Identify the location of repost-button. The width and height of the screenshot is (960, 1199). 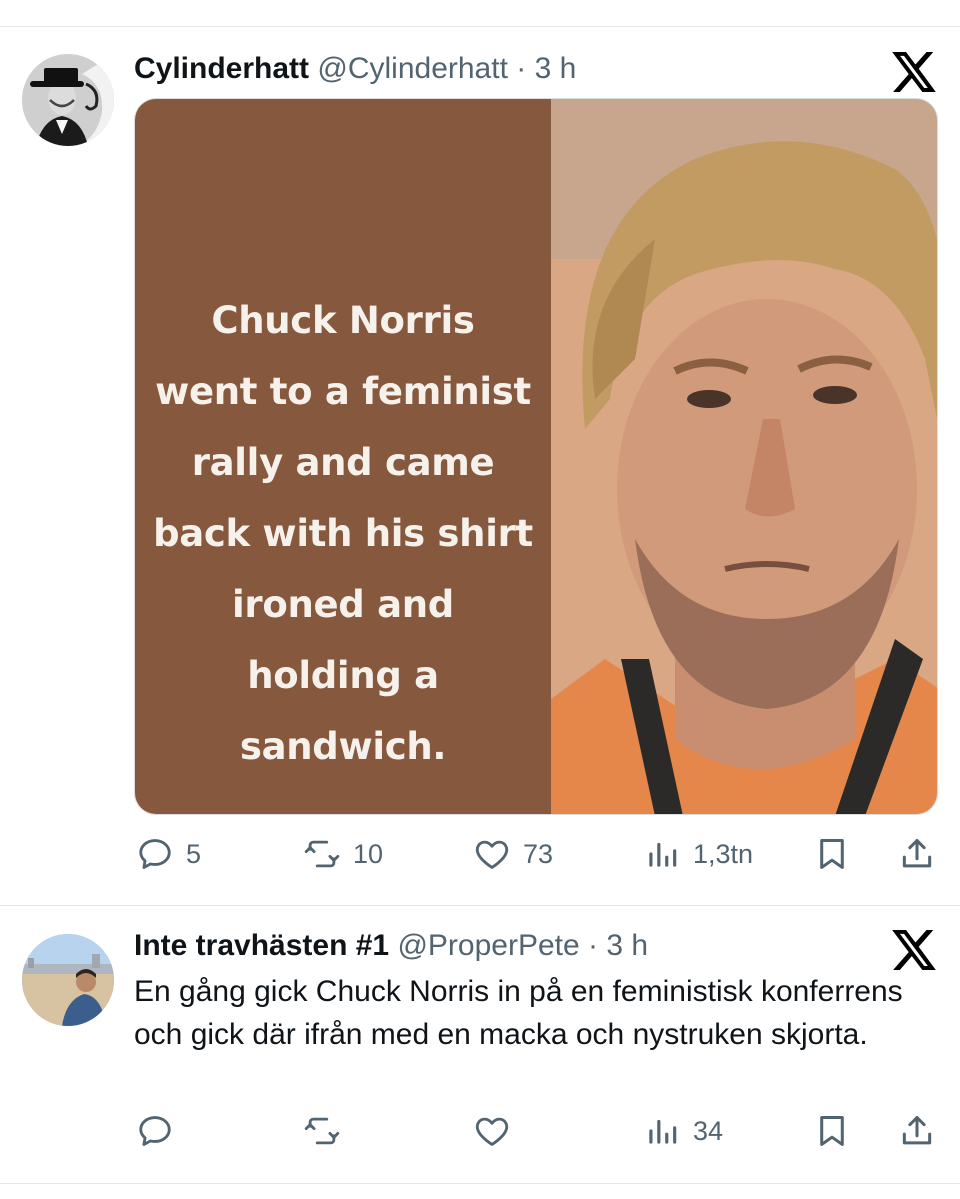
(322, 1131).